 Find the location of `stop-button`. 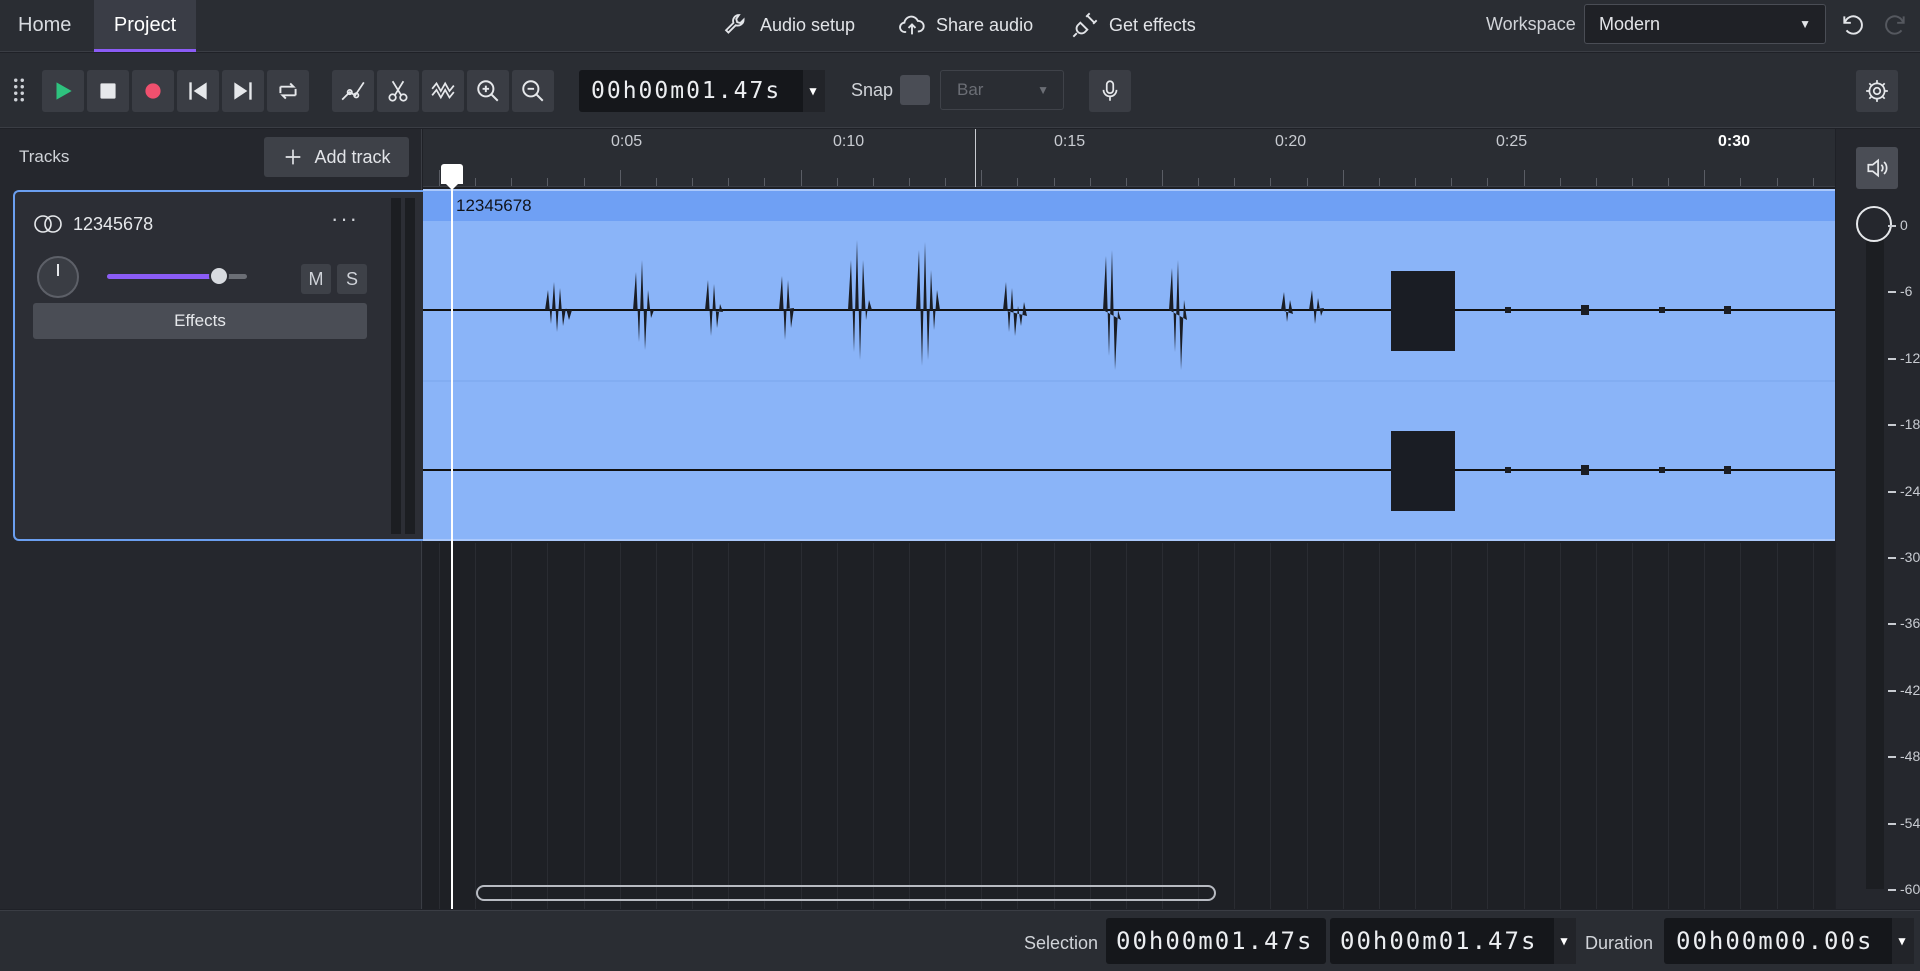

stop-button is located at coordinates (108, 91).